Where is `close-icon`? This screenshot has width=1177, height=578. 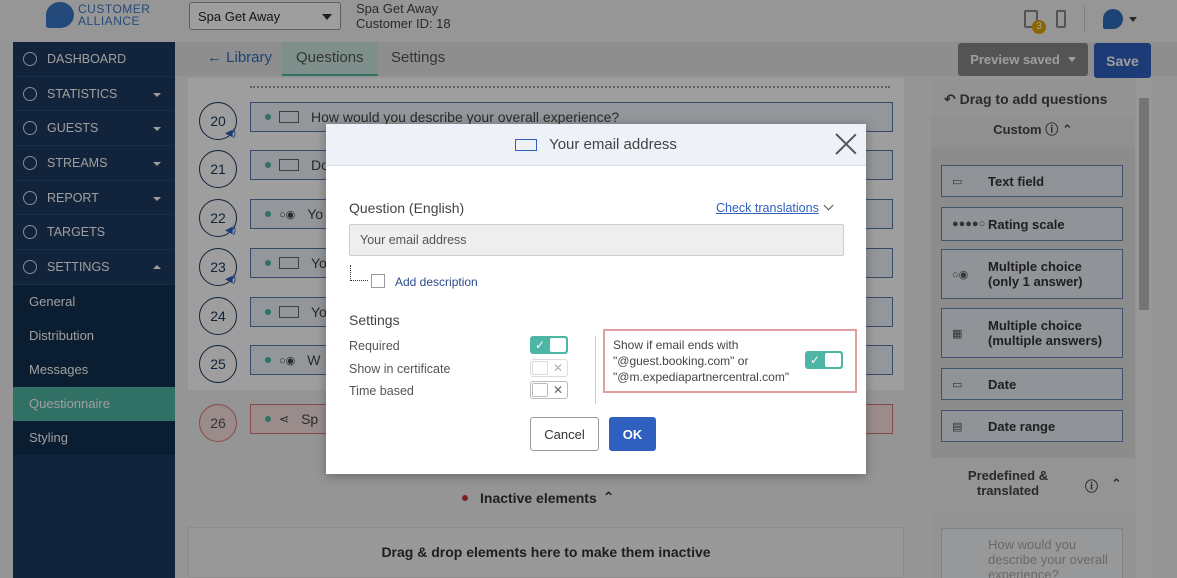
close-icon is located at coordinates (846, 144).